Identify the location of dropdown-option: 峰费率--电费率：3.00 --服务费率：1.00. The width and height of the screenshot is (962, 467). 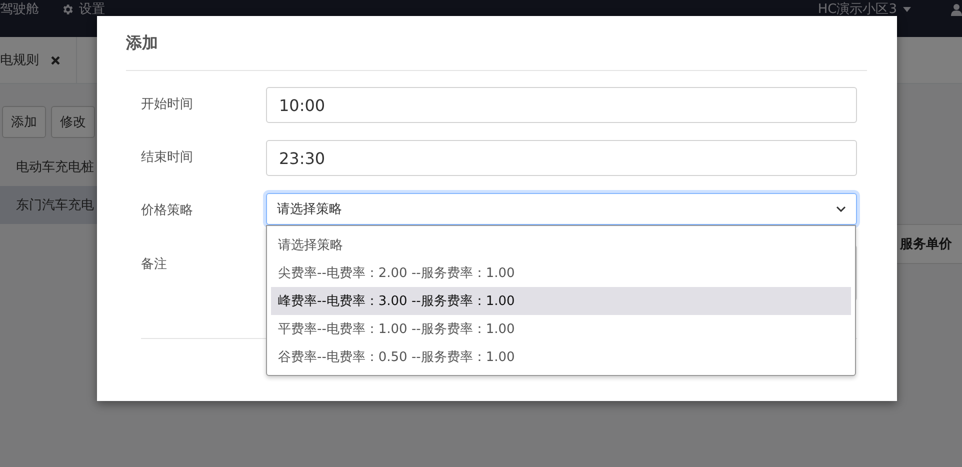
(561, 301).